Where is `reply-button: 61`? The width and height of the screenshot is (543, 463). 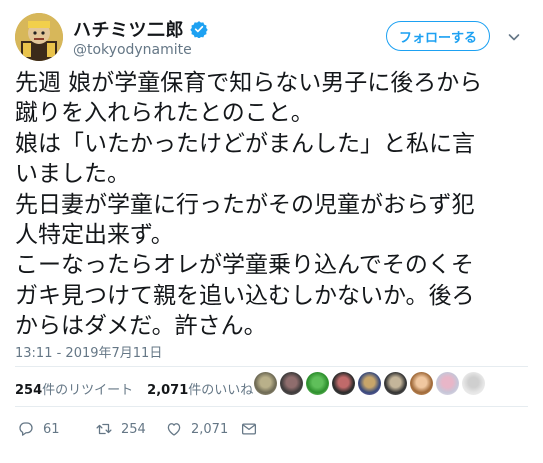
reply-button: 61 is located at coordinates (38, 429).